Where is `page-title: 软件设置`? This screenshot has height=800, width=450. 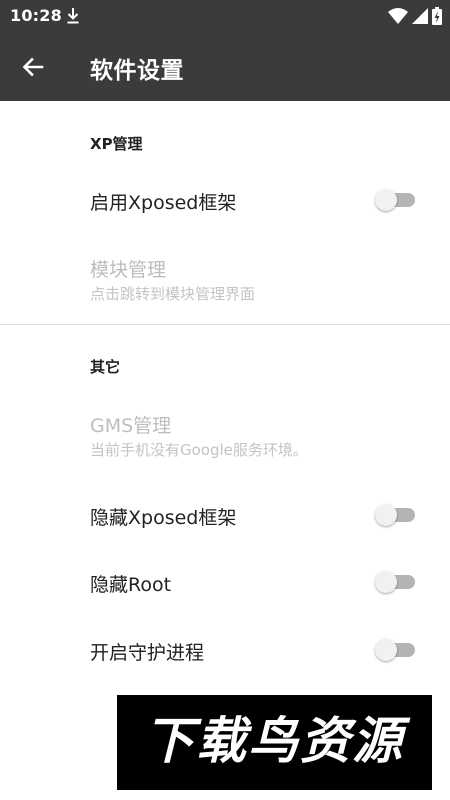 page-title: 软件设置 is located at coordinates (137, 71).